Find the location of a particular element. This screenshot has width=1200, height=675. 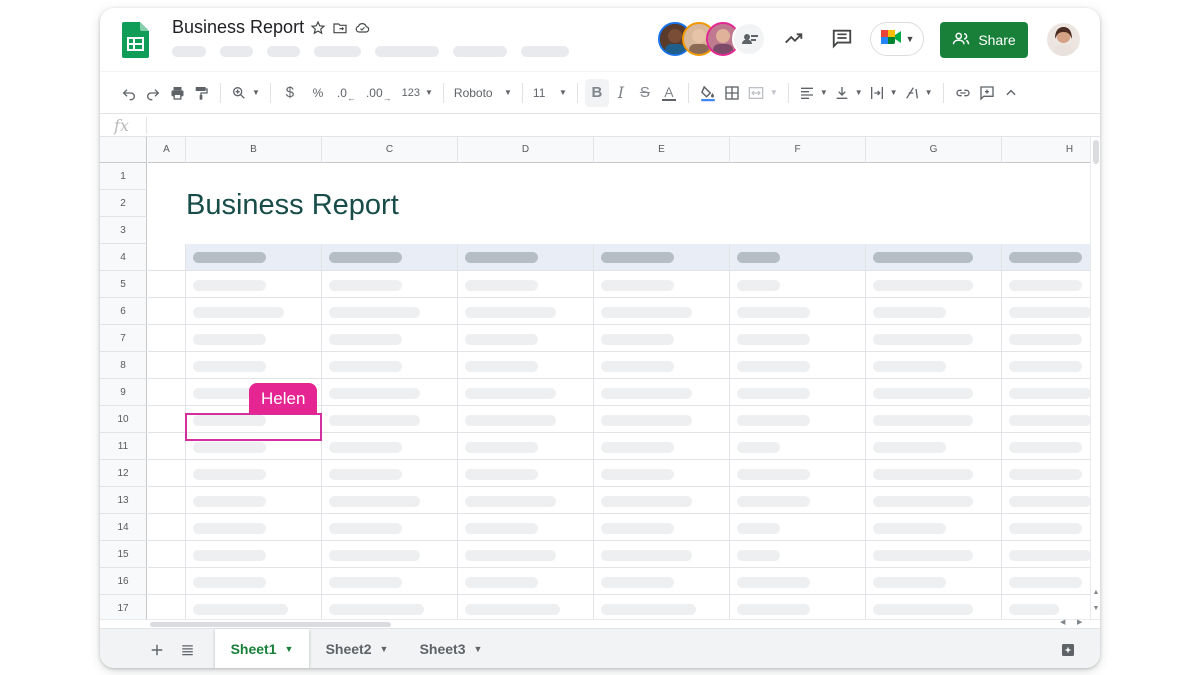

cell-g11 is located at coordinates (934, 446).